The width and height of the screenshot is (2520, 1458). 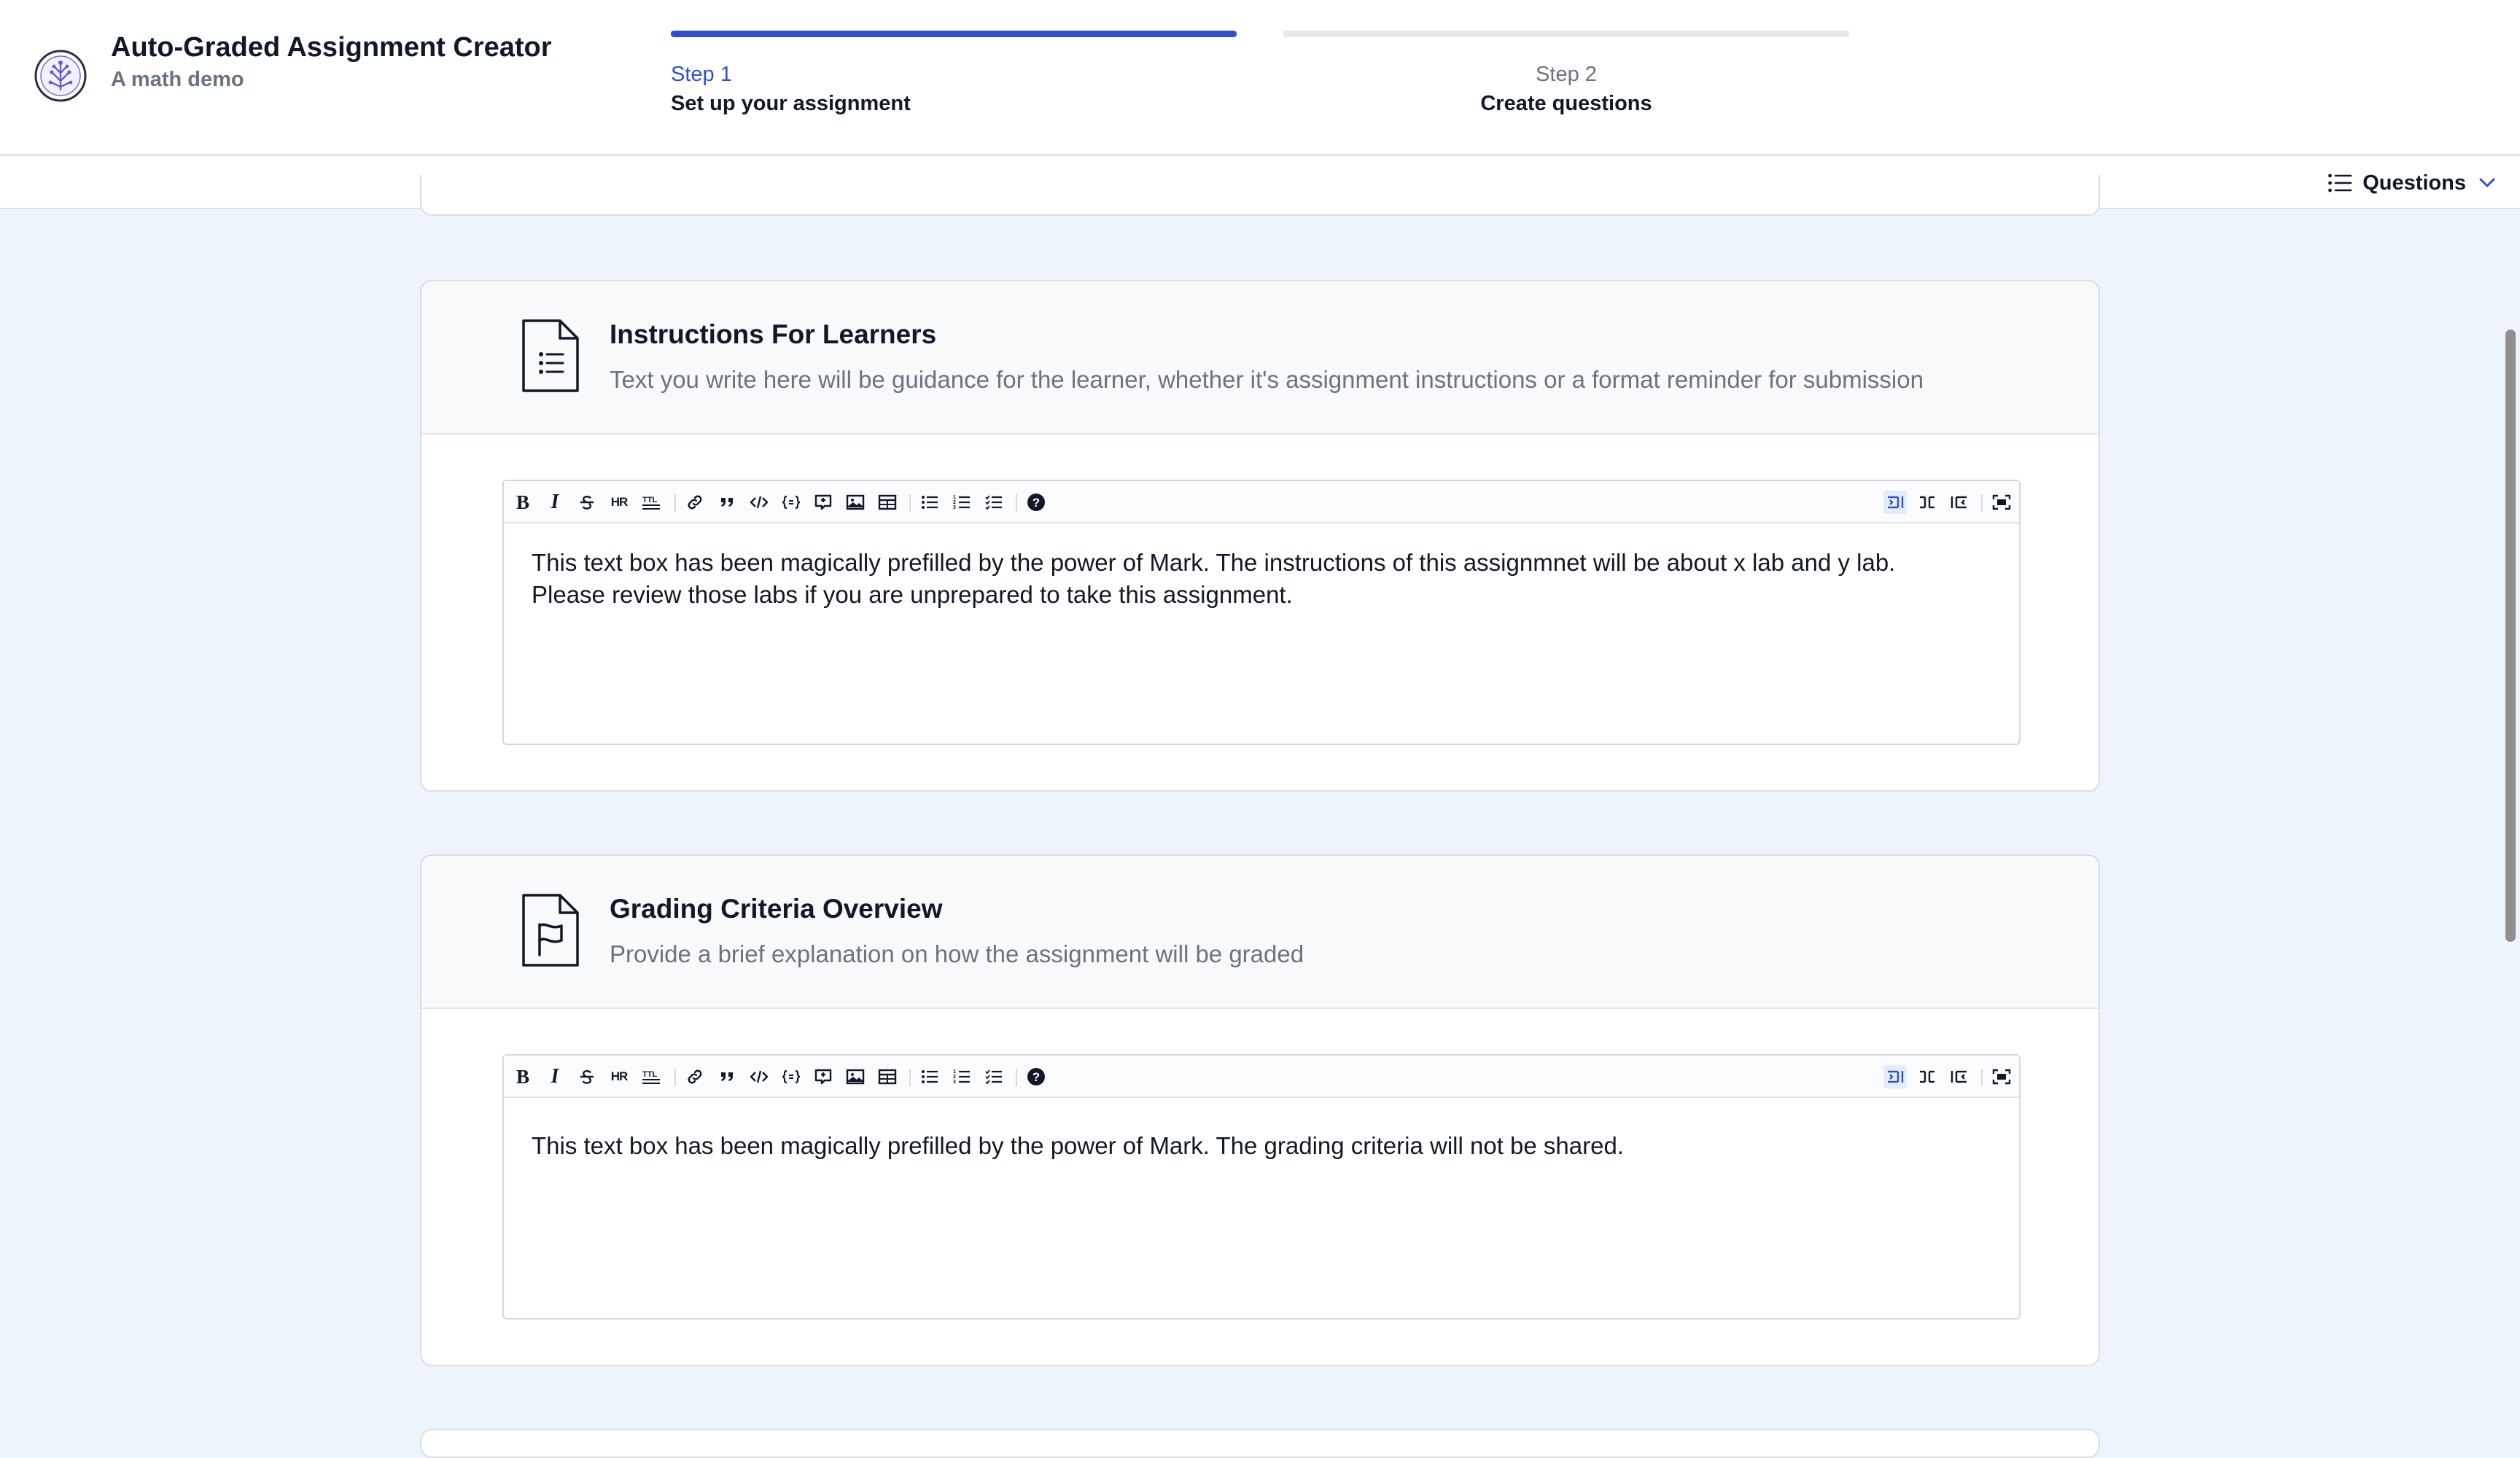 What do you see at coordinates (1260, 1443) in the screenshot?
I see `next-card` at bounding box center [1260, 1443].